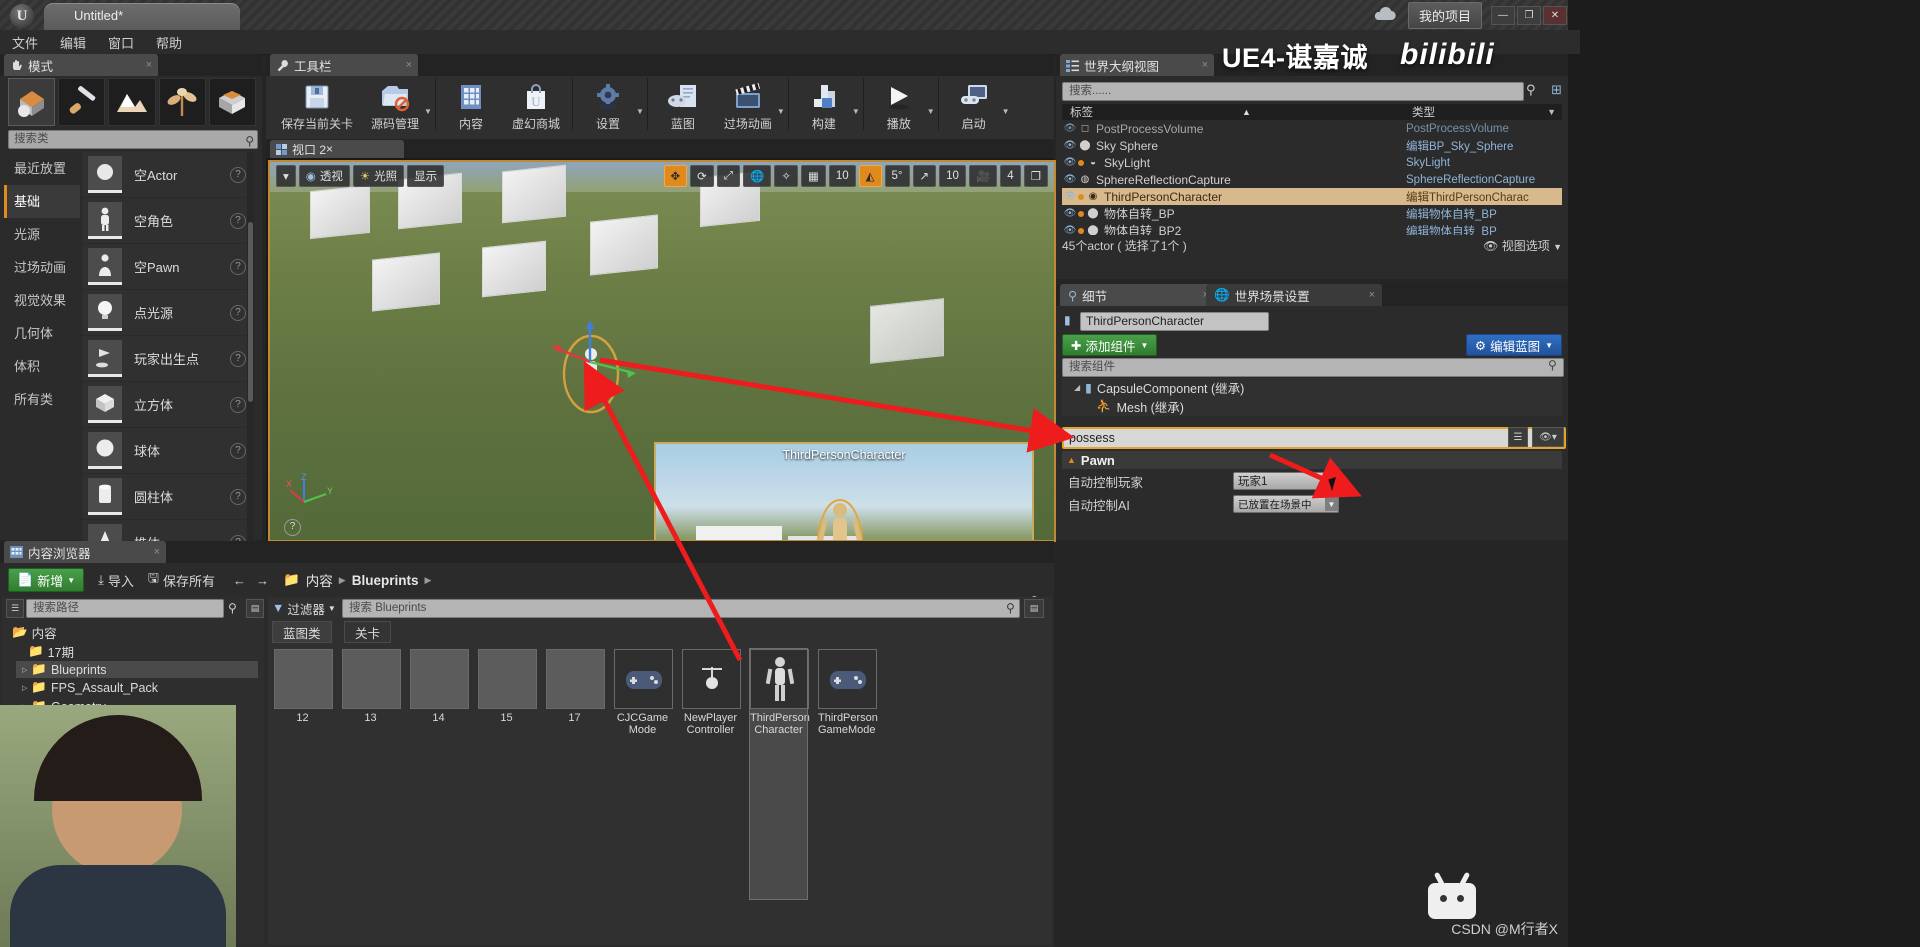 This screenshot has width=1920, height=947. I want to click on viewport-help-icon: ?, so click(292, 527).